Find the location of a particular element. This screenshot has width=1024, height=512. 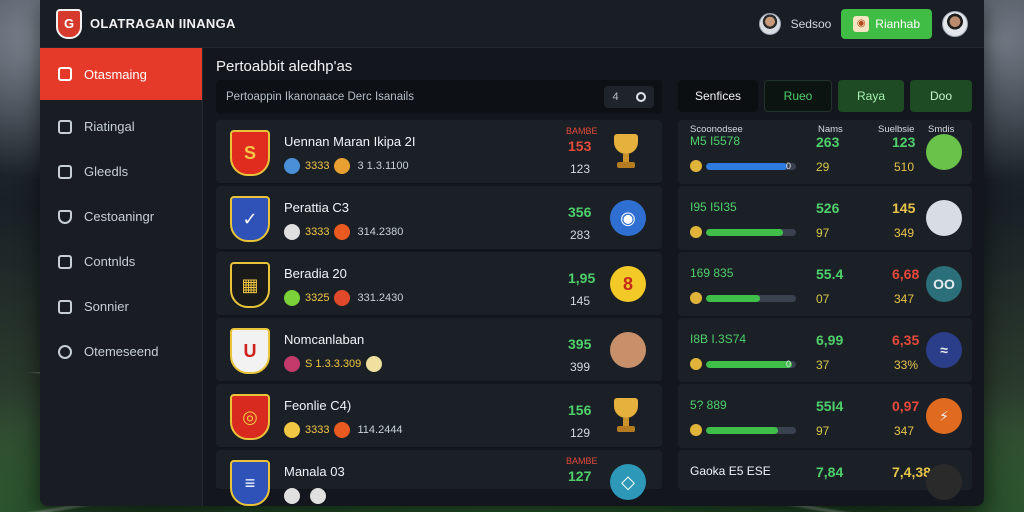

sidebar-item-5: Sonnier is located at coordinates (121, 306).